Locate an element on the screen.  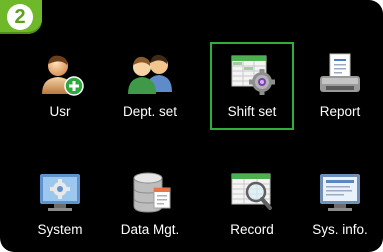
menu-item-system: System is located at coordinates (60, 204).